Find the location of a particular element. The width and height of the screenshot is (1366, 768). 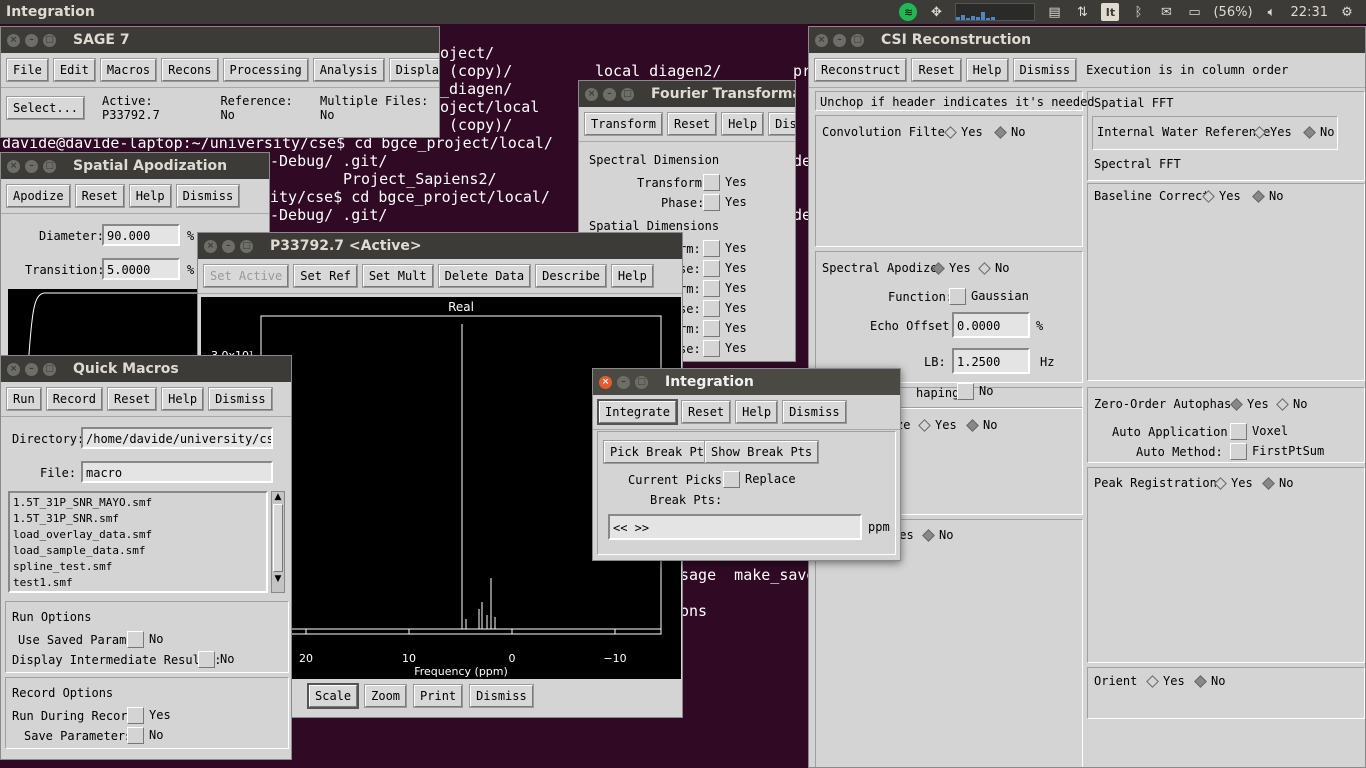

auto-application-selector: Voxel is located at coordinates (1259, 431).